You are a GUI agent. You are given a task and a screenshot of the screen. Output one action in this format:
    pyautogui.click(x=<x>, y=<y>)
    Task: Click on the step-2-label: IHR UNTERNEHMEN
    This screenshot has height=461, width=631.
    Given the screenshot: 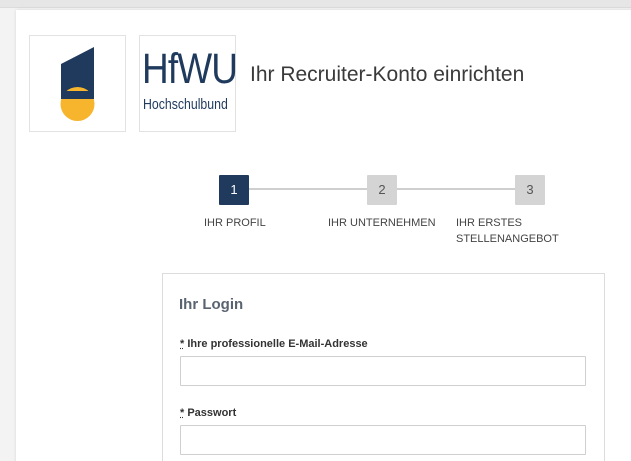 What is the action you would take?
    pyautogui.click(x=382, y=223)
    